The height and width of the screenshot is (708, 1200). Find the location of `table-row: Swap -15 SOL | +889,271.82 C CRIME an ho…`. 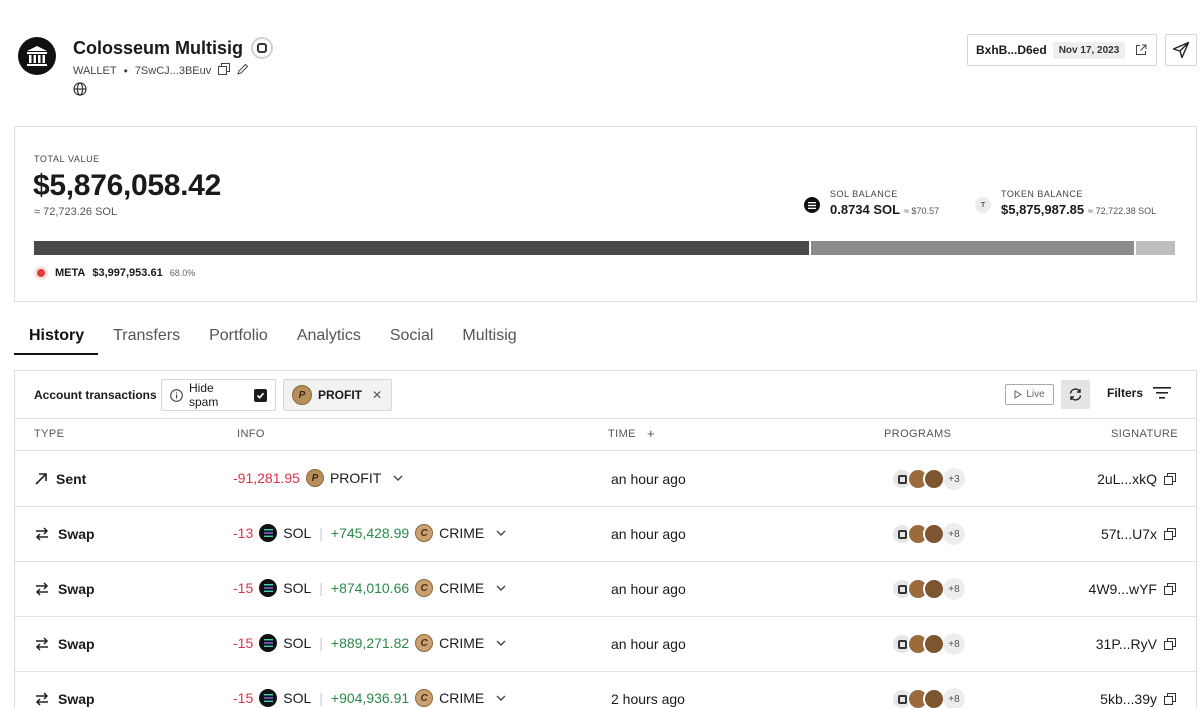

table-row: Swap -15 SOL | +889,271.82 C CRIME an ho… is located at coordinates (605, 644).